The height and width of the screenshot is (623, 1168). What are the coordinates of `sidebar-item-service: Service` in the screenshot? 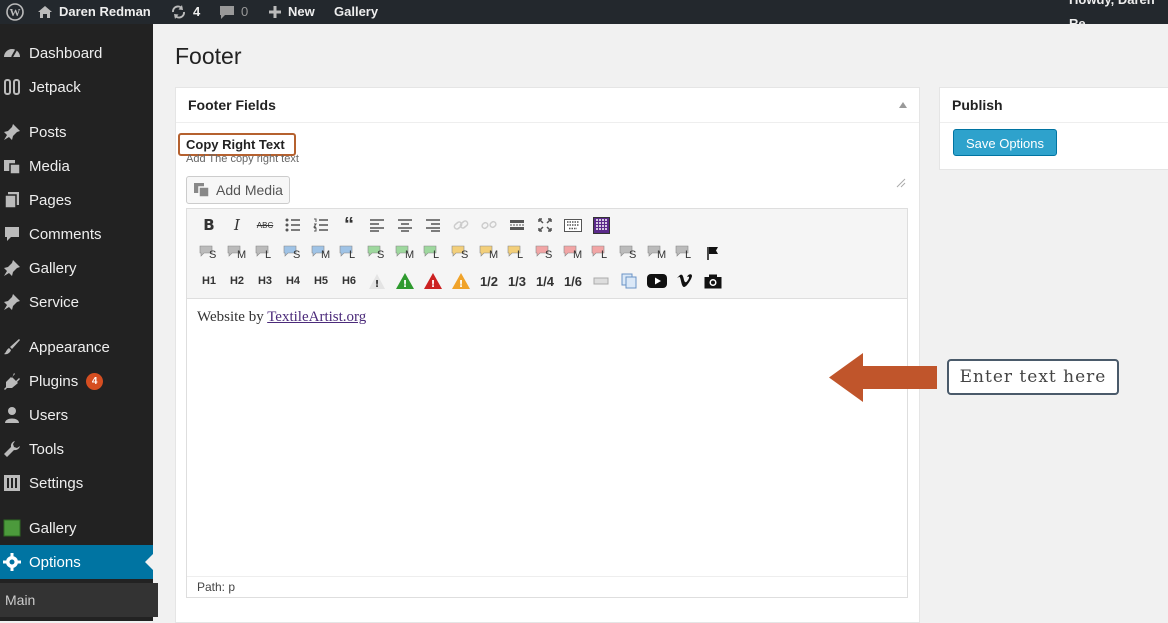 It's located at (76, 302).